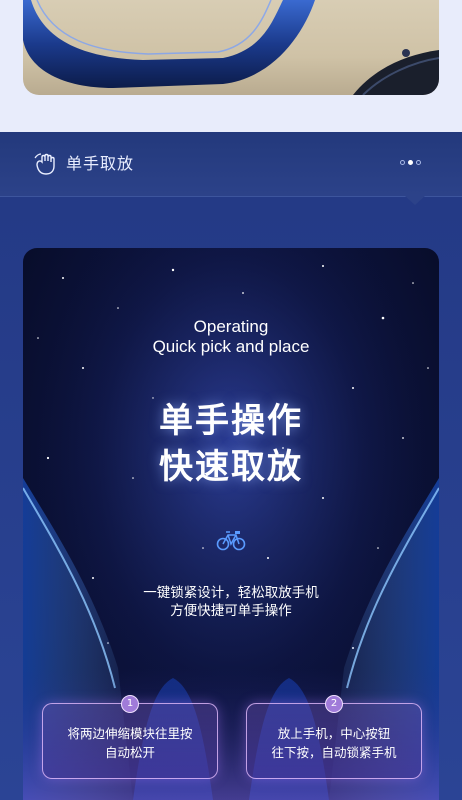 This screenshot has height=800, width=462. Describe the element at coordinates (334, 733) in the screenshot. I see `step-text-line1: 放上手机，中心按钮` at that location.